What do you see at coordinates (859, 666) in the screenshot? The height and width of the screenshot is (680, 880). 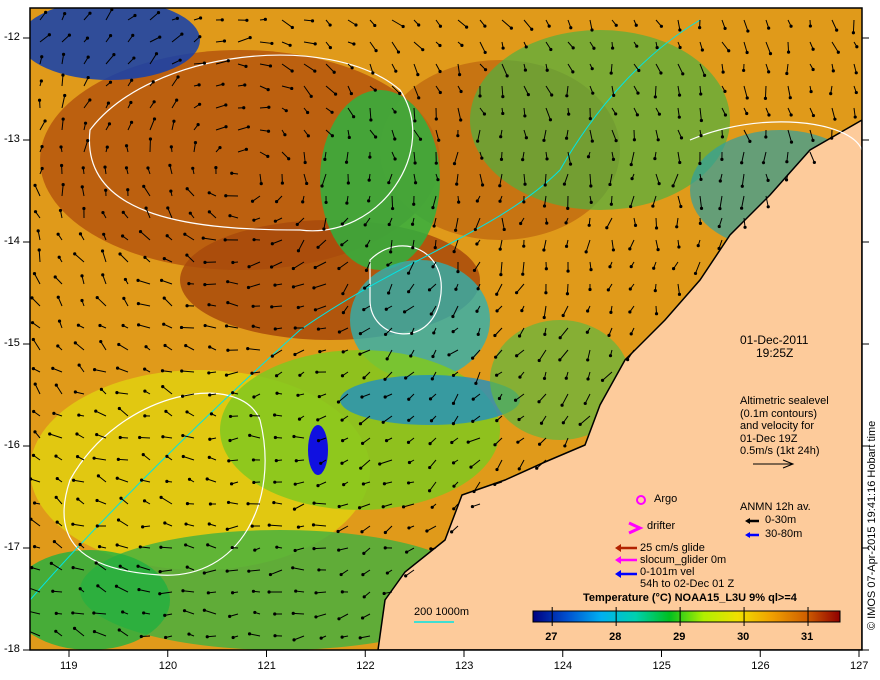 I see `lon-tick-label: 127` at bounding box center [859, 666].